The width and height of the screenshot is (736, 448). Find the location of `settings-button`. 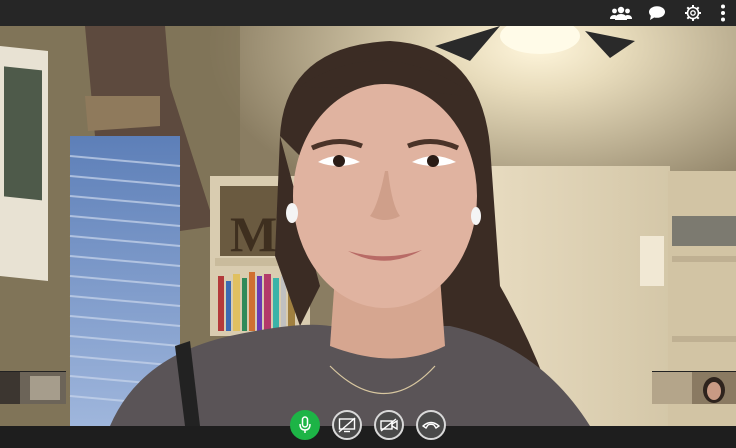

settings-button is located at coordinates (693, 13).